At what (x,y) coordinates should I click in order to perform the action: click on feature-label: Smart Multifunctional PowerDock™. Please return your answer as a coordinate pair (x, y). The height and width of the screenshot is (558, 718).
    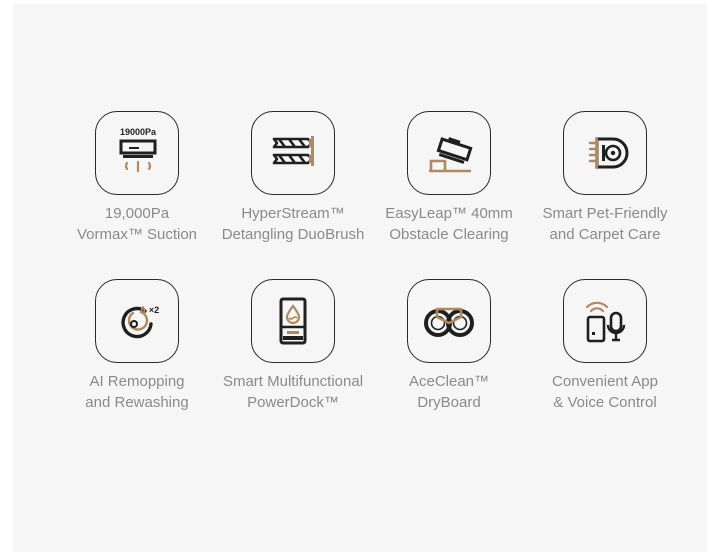
    Looking at the image, I should click on (293, 392).